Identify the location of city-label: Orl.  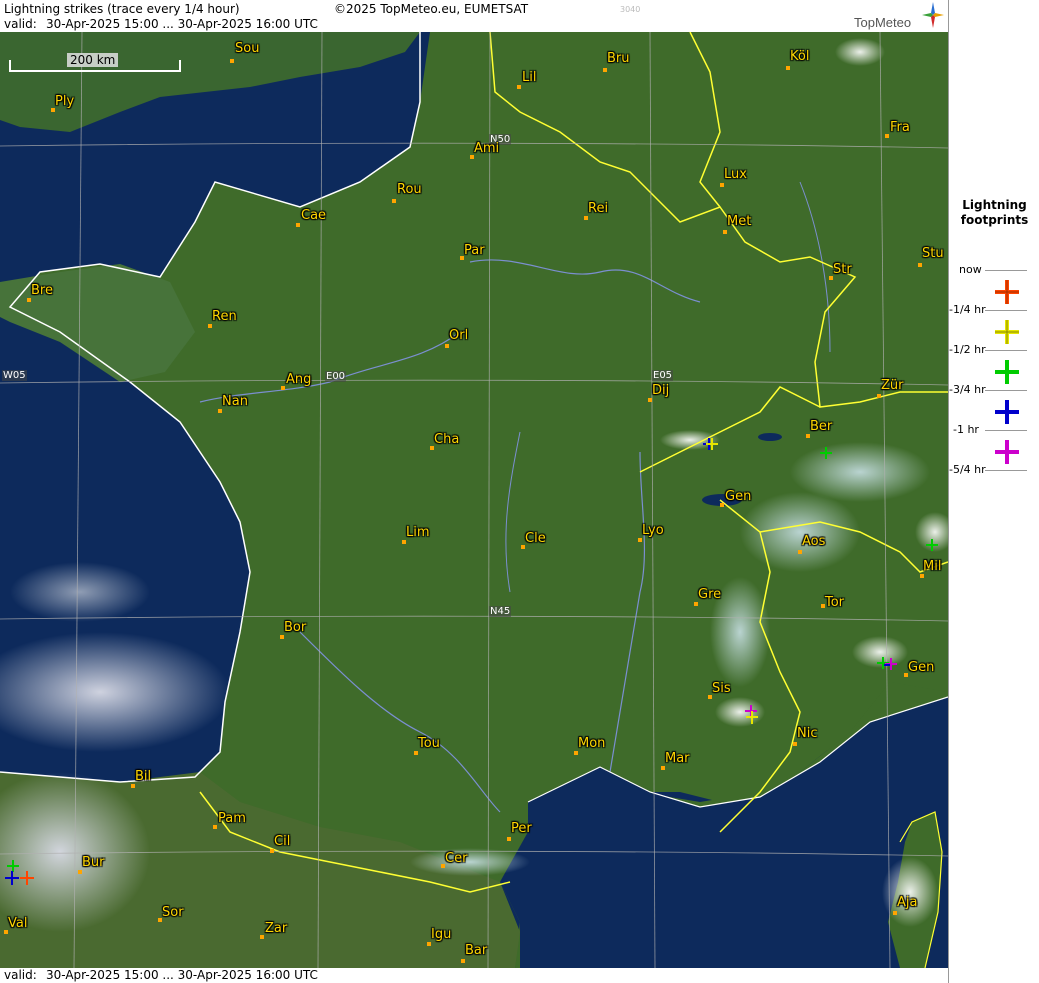
(459, 335).